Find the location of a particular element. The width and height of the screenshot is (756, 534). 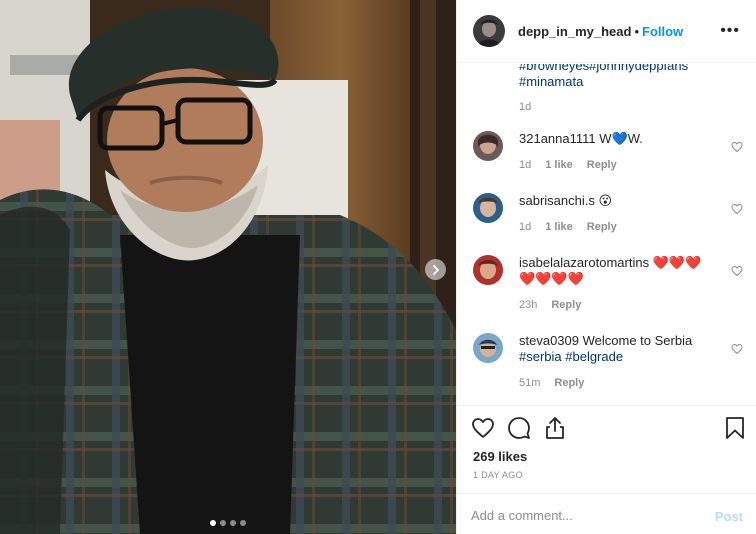

more-options-icon: ••• is located at coordinates (730, 31).